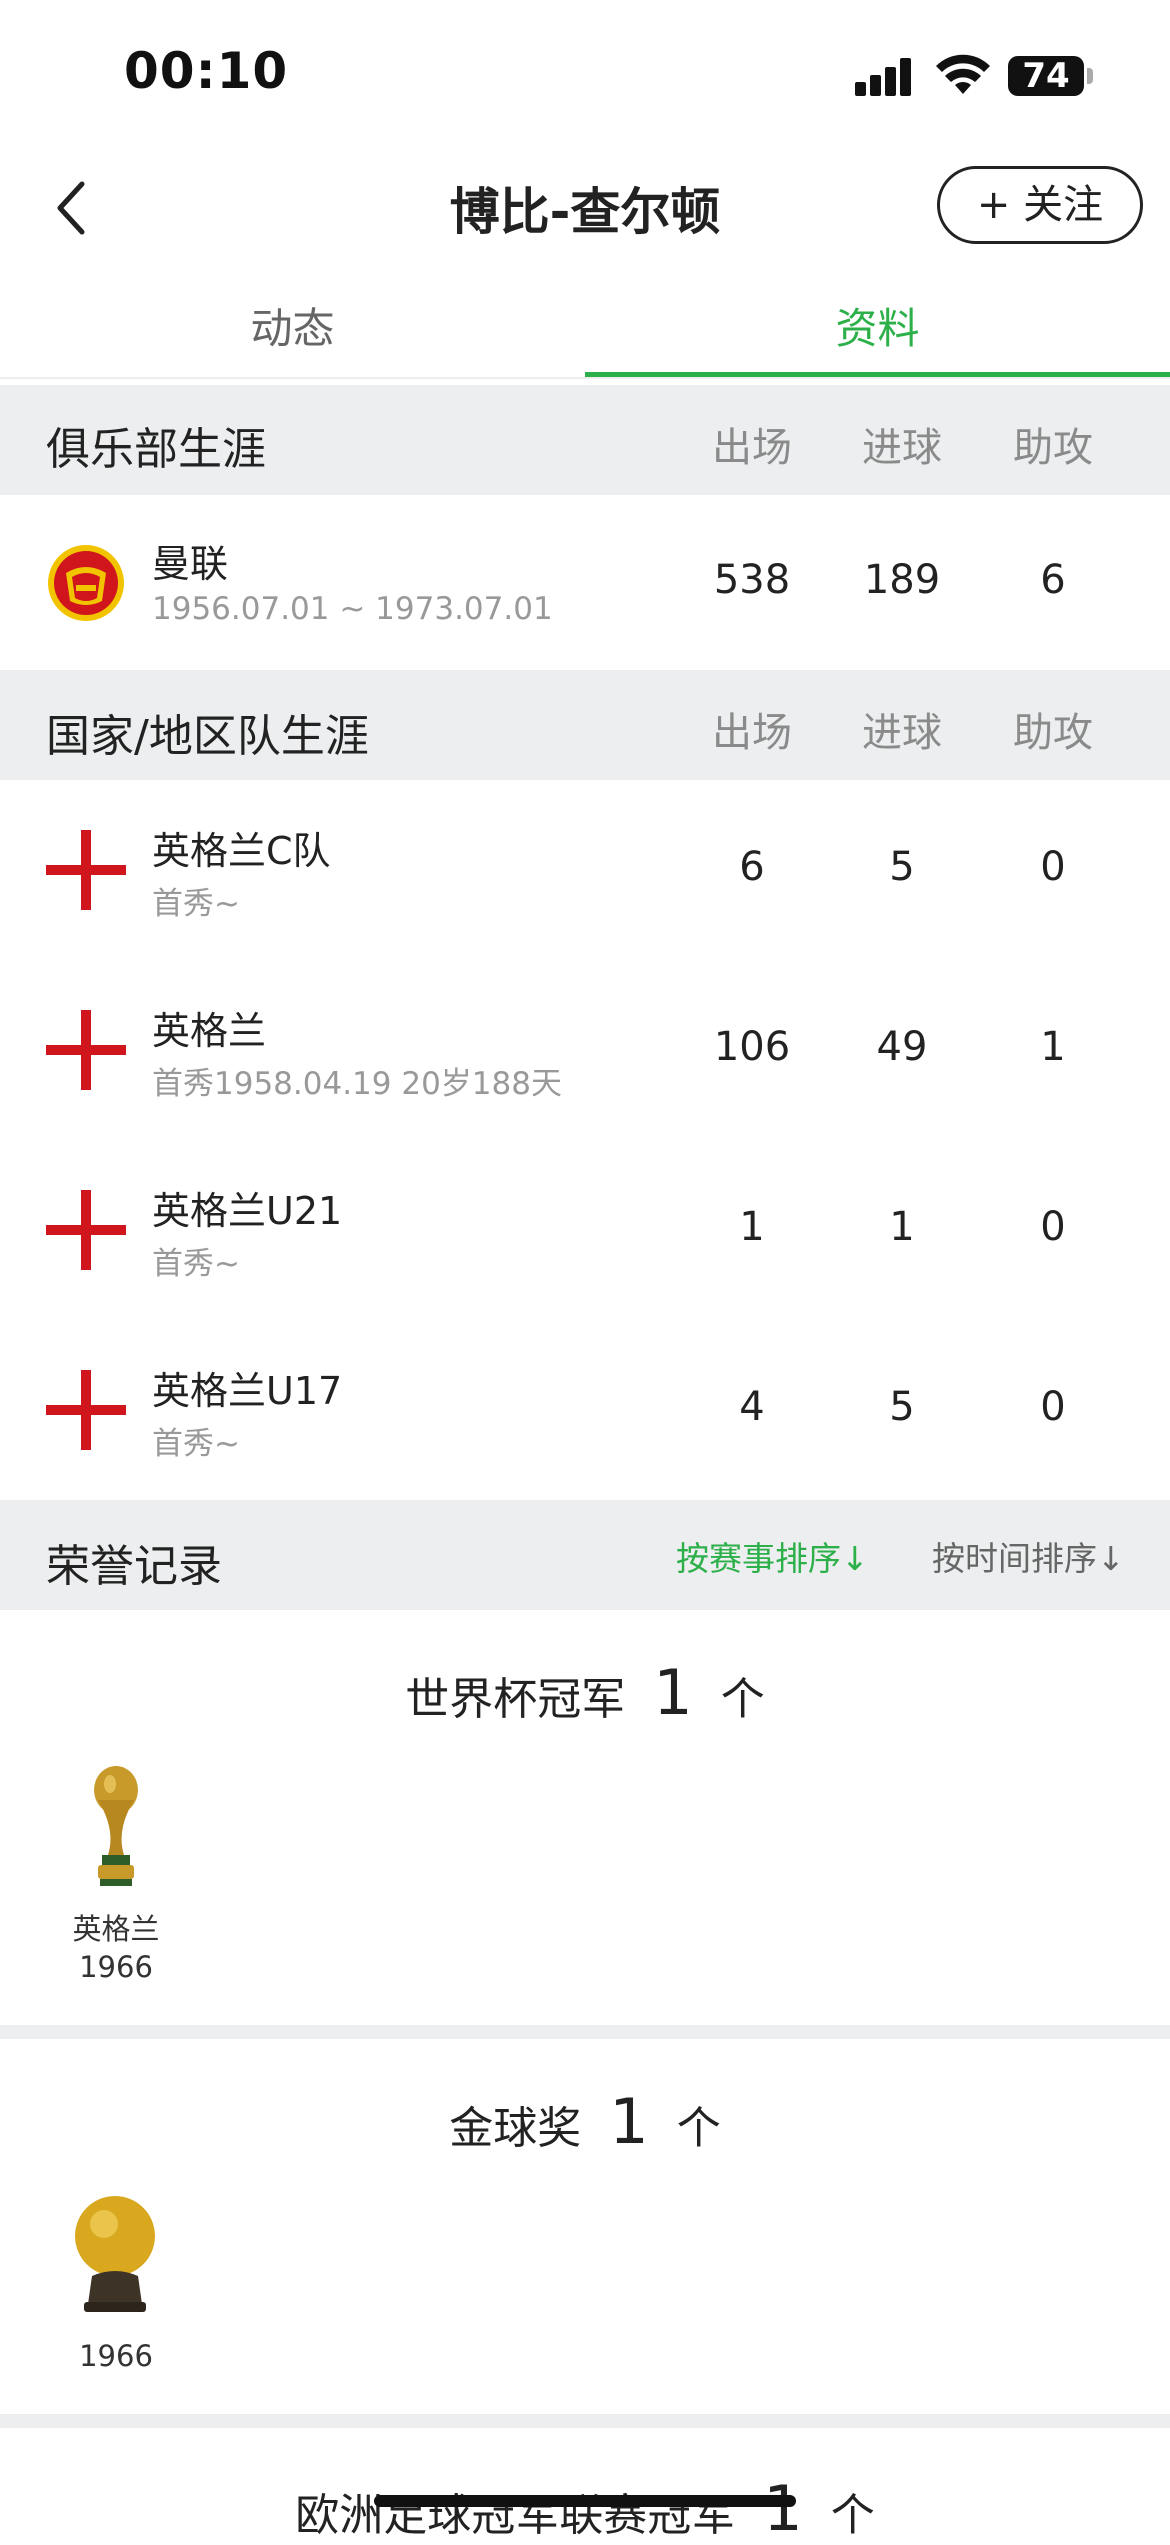  Describe the element at coordinates (752, 1047) in the screenshot. I see `apps-value: 106` at that location.